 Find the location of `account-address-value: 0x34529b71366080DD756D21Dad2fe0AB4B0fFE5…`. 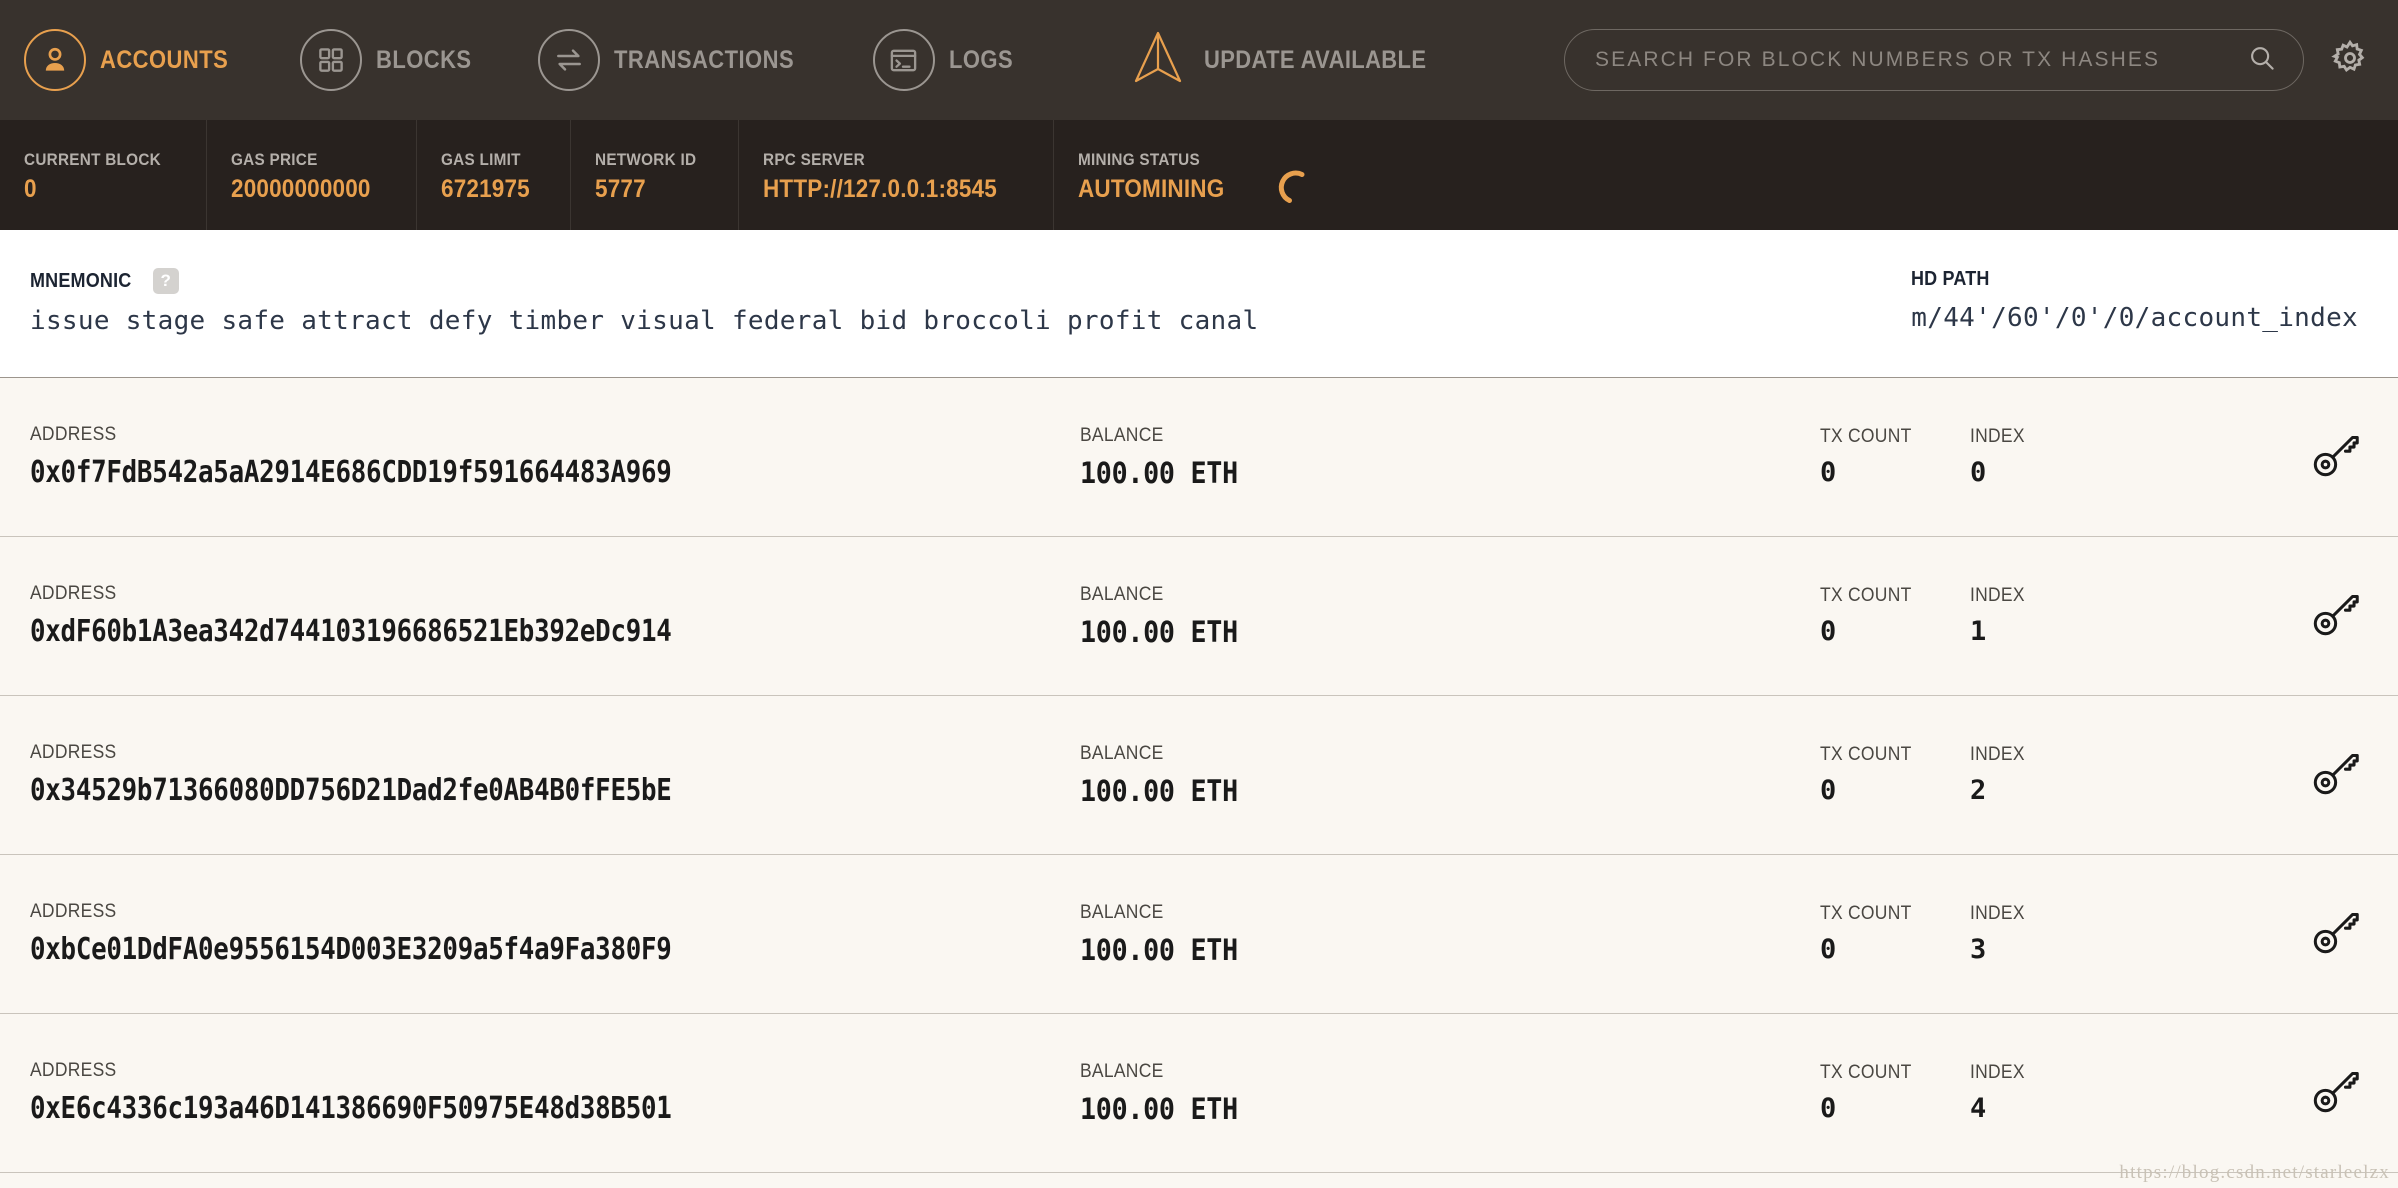

account-address-value: 0x34529b71366080DD756D21Dad2fe0AB4B0fFE5… is located at coordinates (351, 790).